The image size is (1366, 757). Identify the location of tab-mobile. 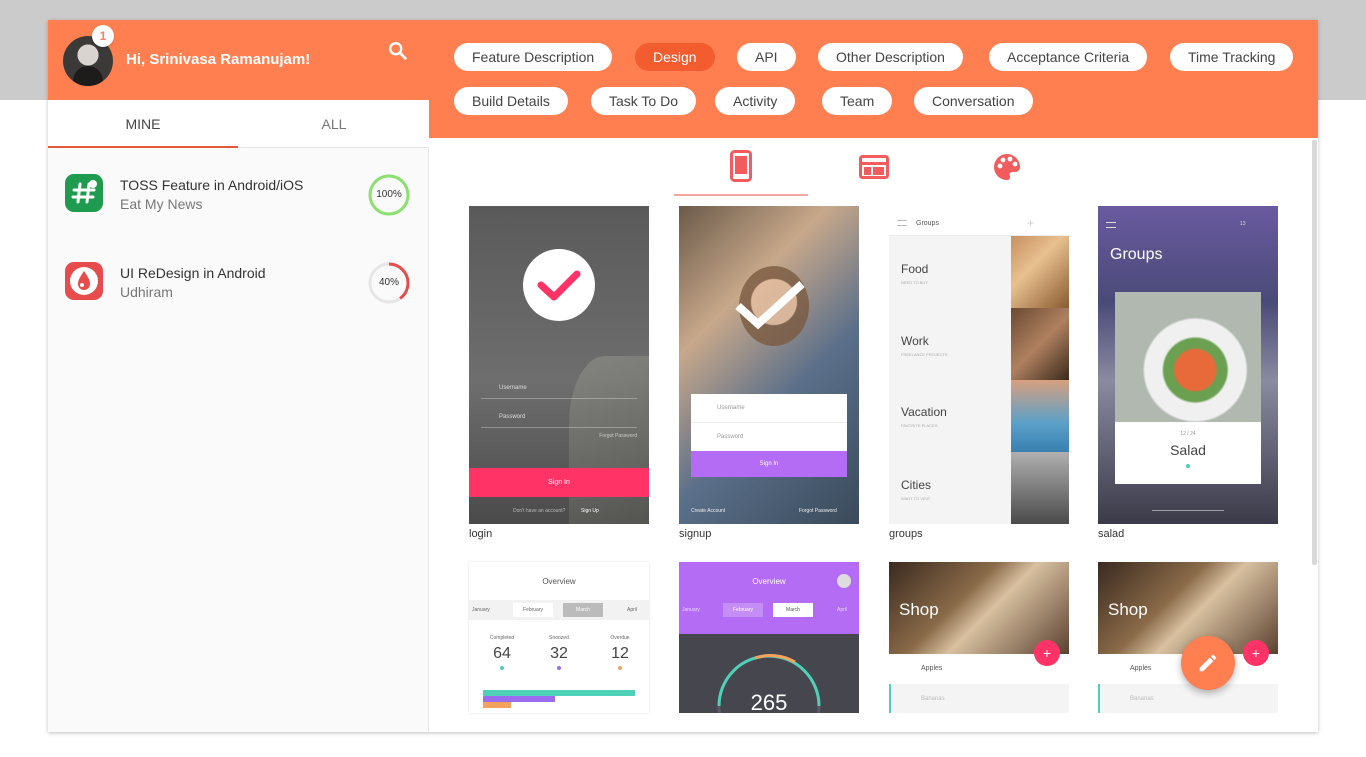
(741, 167).